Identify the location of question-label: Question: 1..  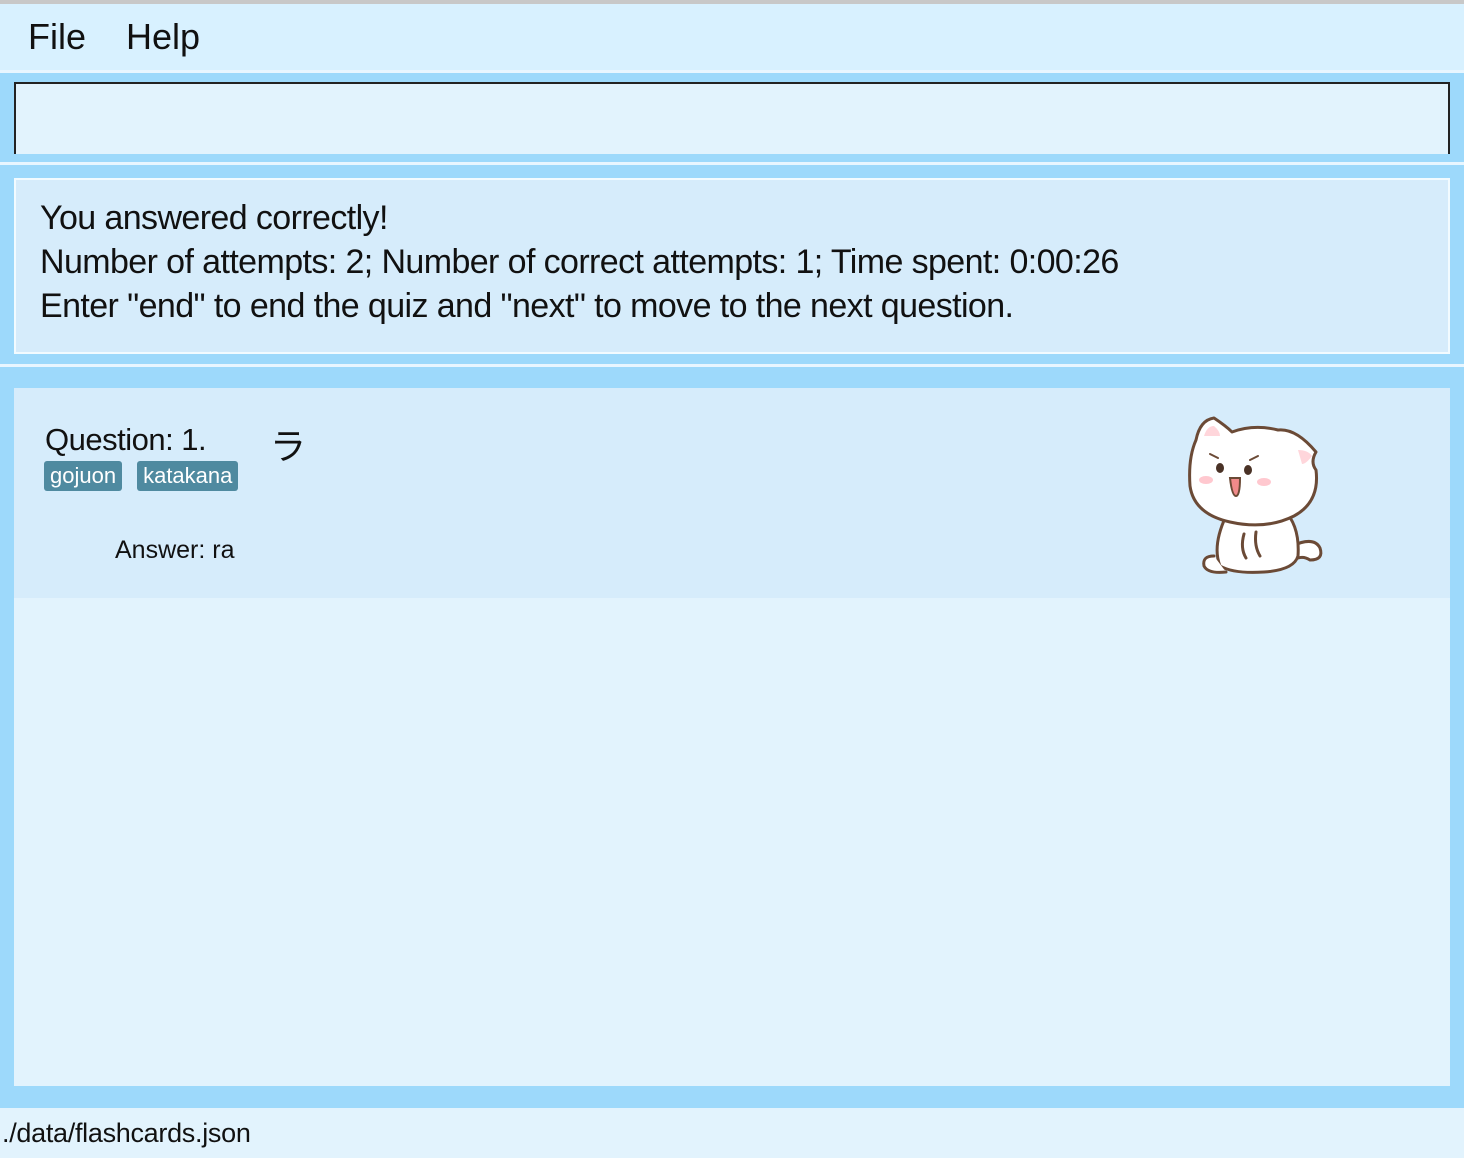
(126, 439).